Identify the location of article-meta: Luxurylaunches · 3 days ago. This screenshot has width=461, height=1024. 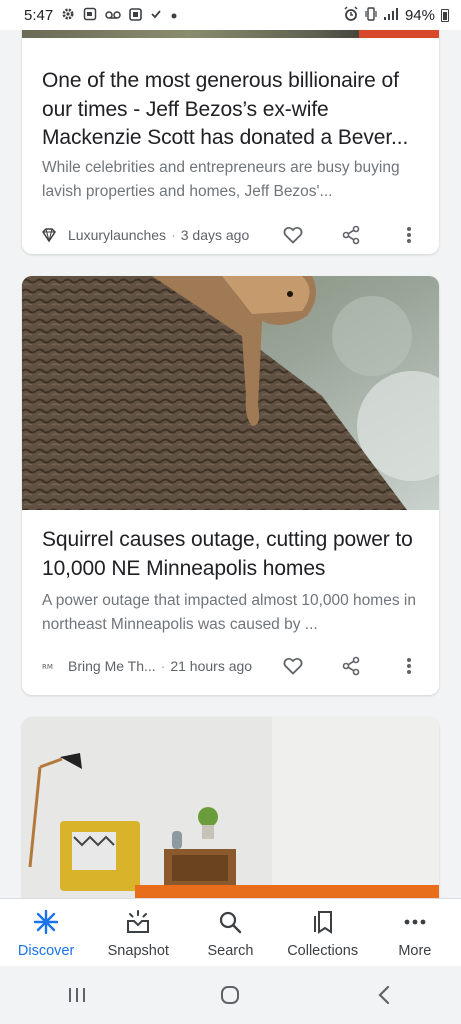
(229, 235).